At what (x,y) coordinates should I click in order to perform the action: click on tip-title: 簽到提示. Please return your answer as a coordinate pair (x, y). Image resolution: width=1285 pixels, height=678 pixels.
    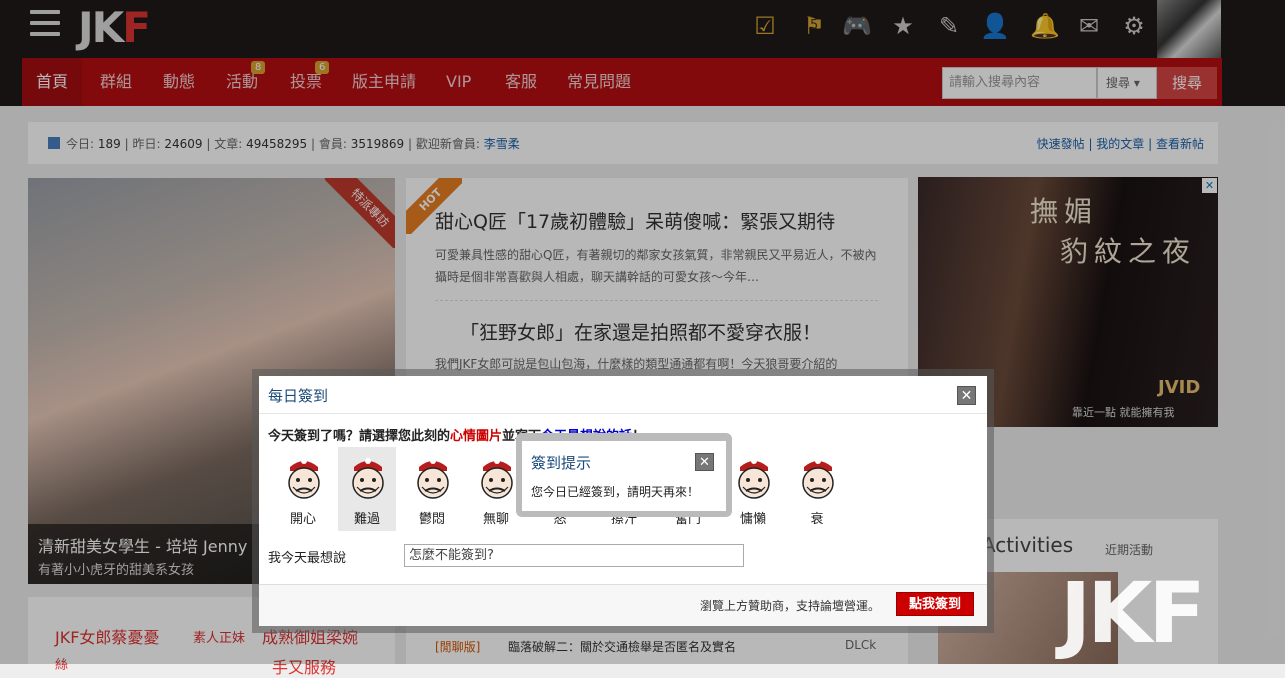
    Looking at the image, I should click on (561, 463).